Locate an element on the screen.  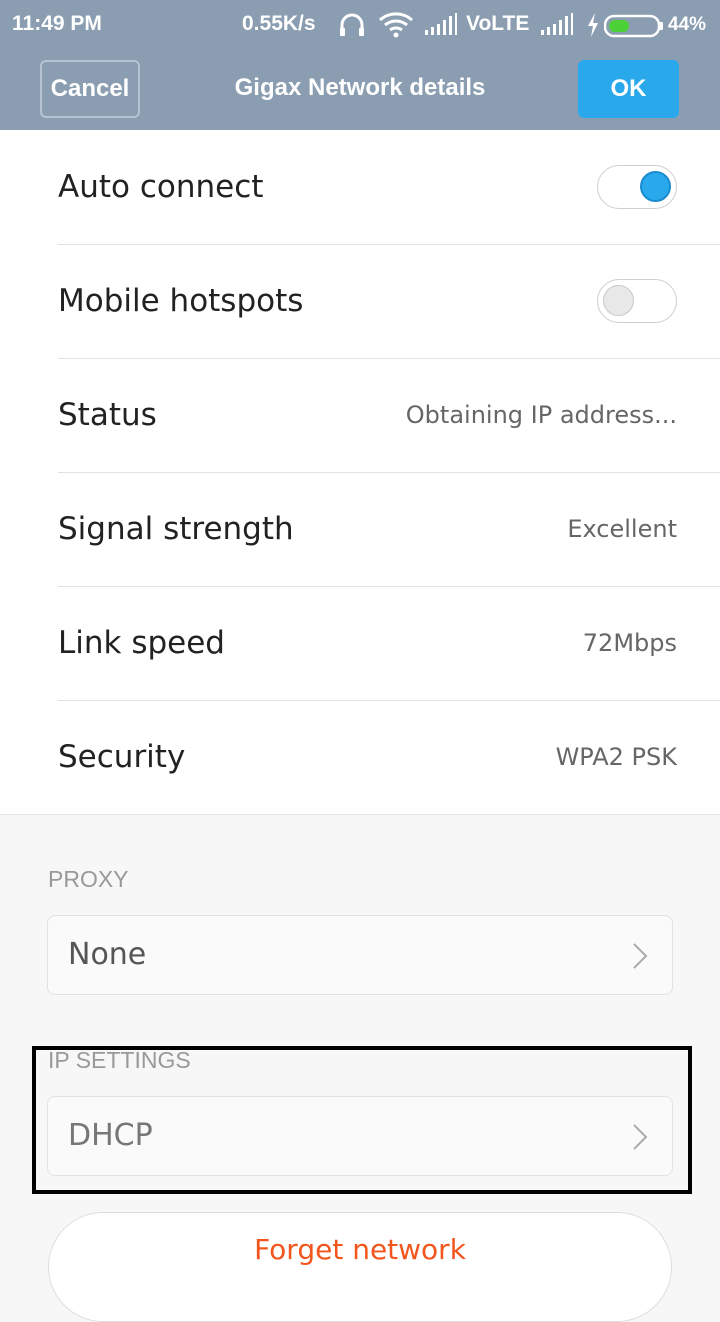
security-row: Security WPA2 PSK is located at coordinates (360, 757).